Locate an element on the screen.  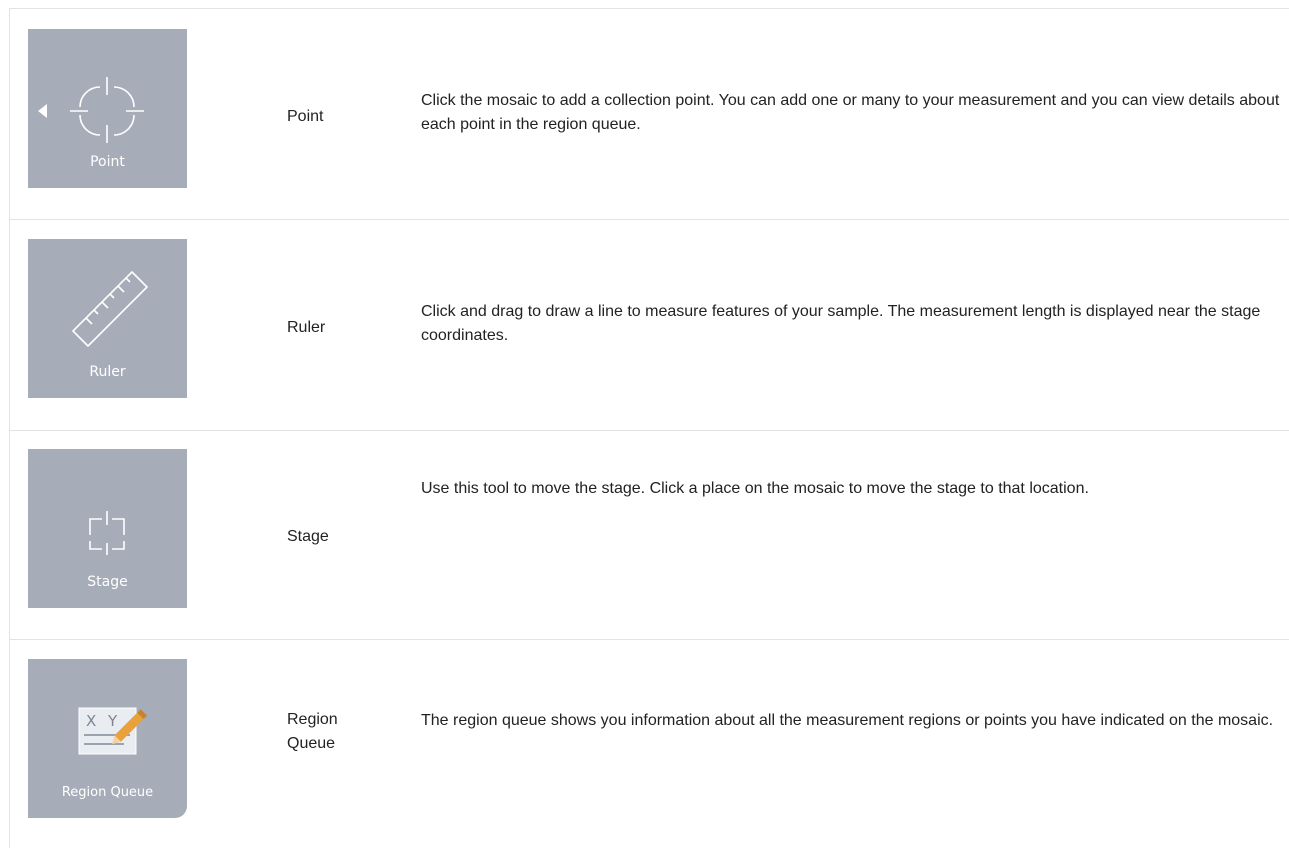
point-tile-label: Point is located at coordinates (107, 162).